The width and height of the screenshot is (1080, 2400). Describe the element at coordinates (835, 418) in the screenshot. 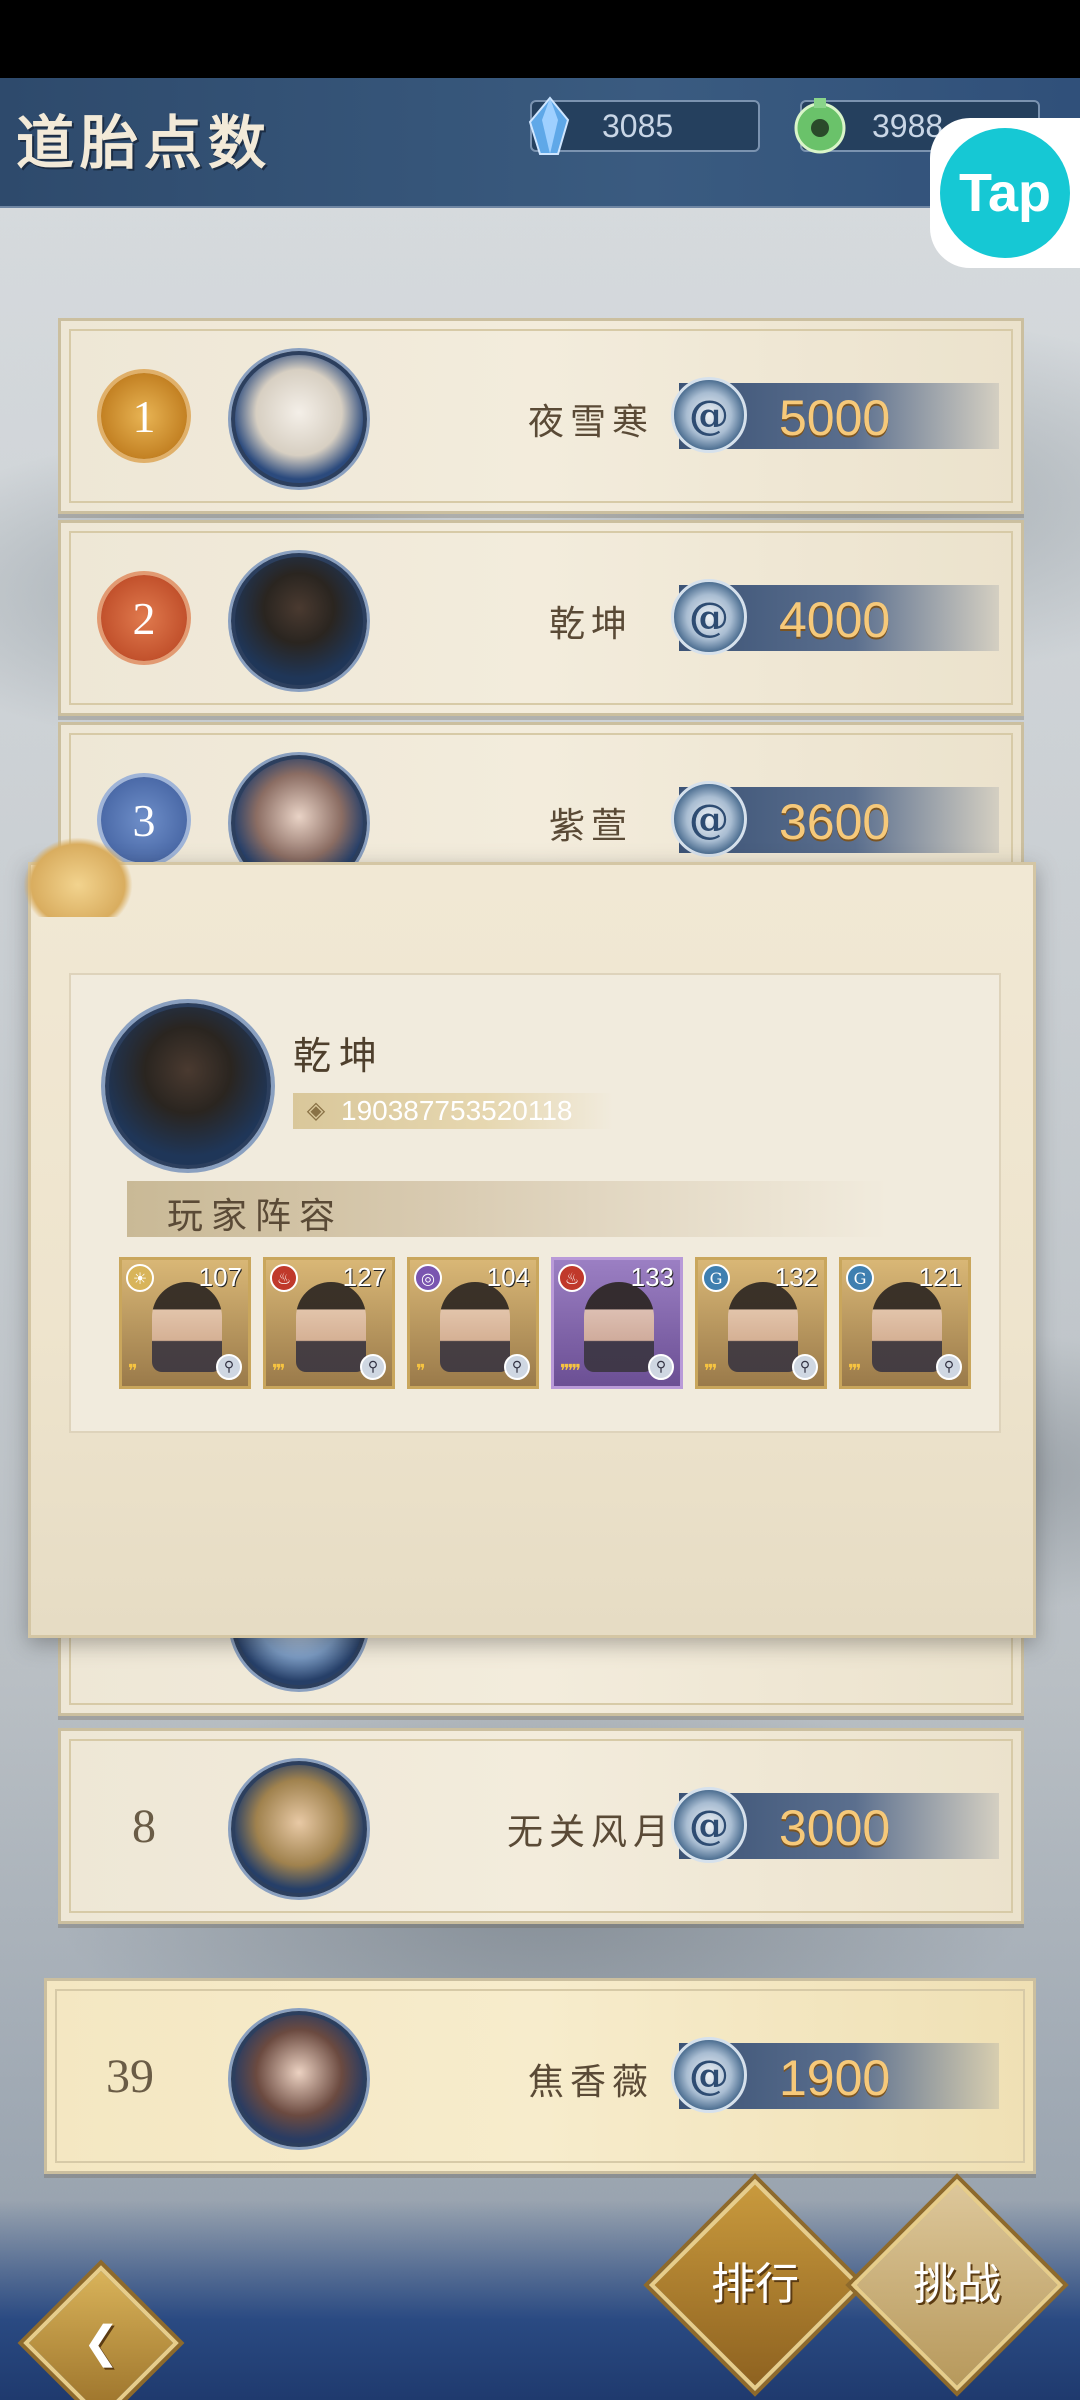

I see `score-value: 5000` at that location.